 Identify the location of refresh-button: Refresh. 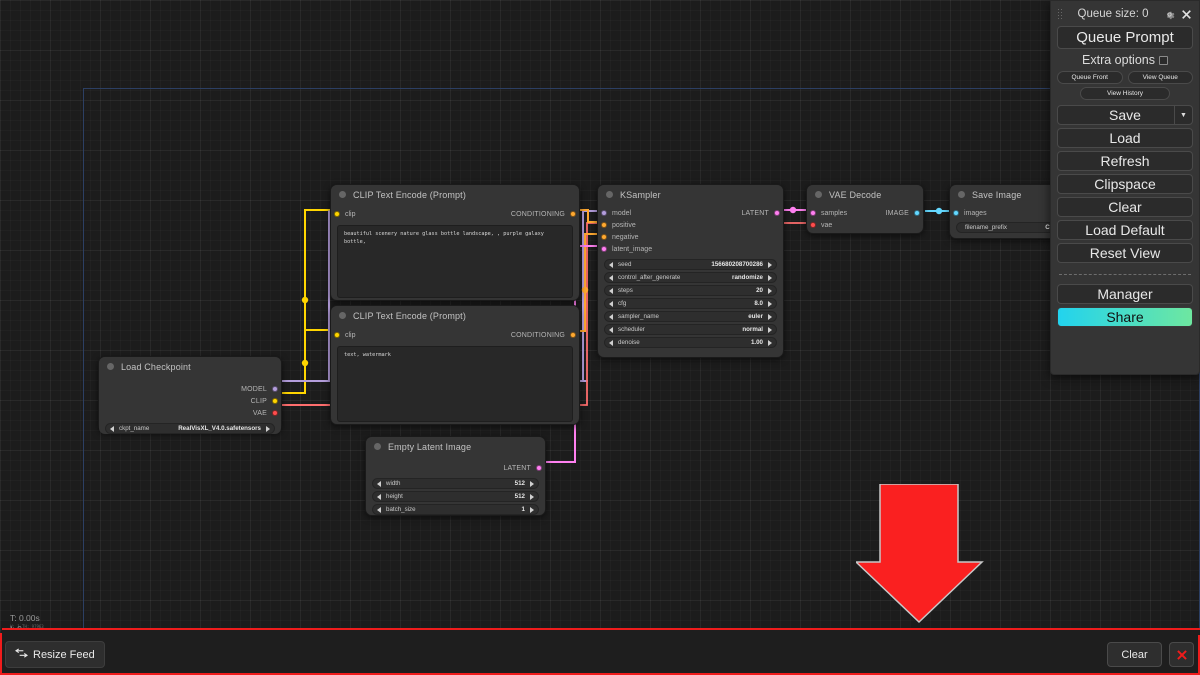
(1125, 161).